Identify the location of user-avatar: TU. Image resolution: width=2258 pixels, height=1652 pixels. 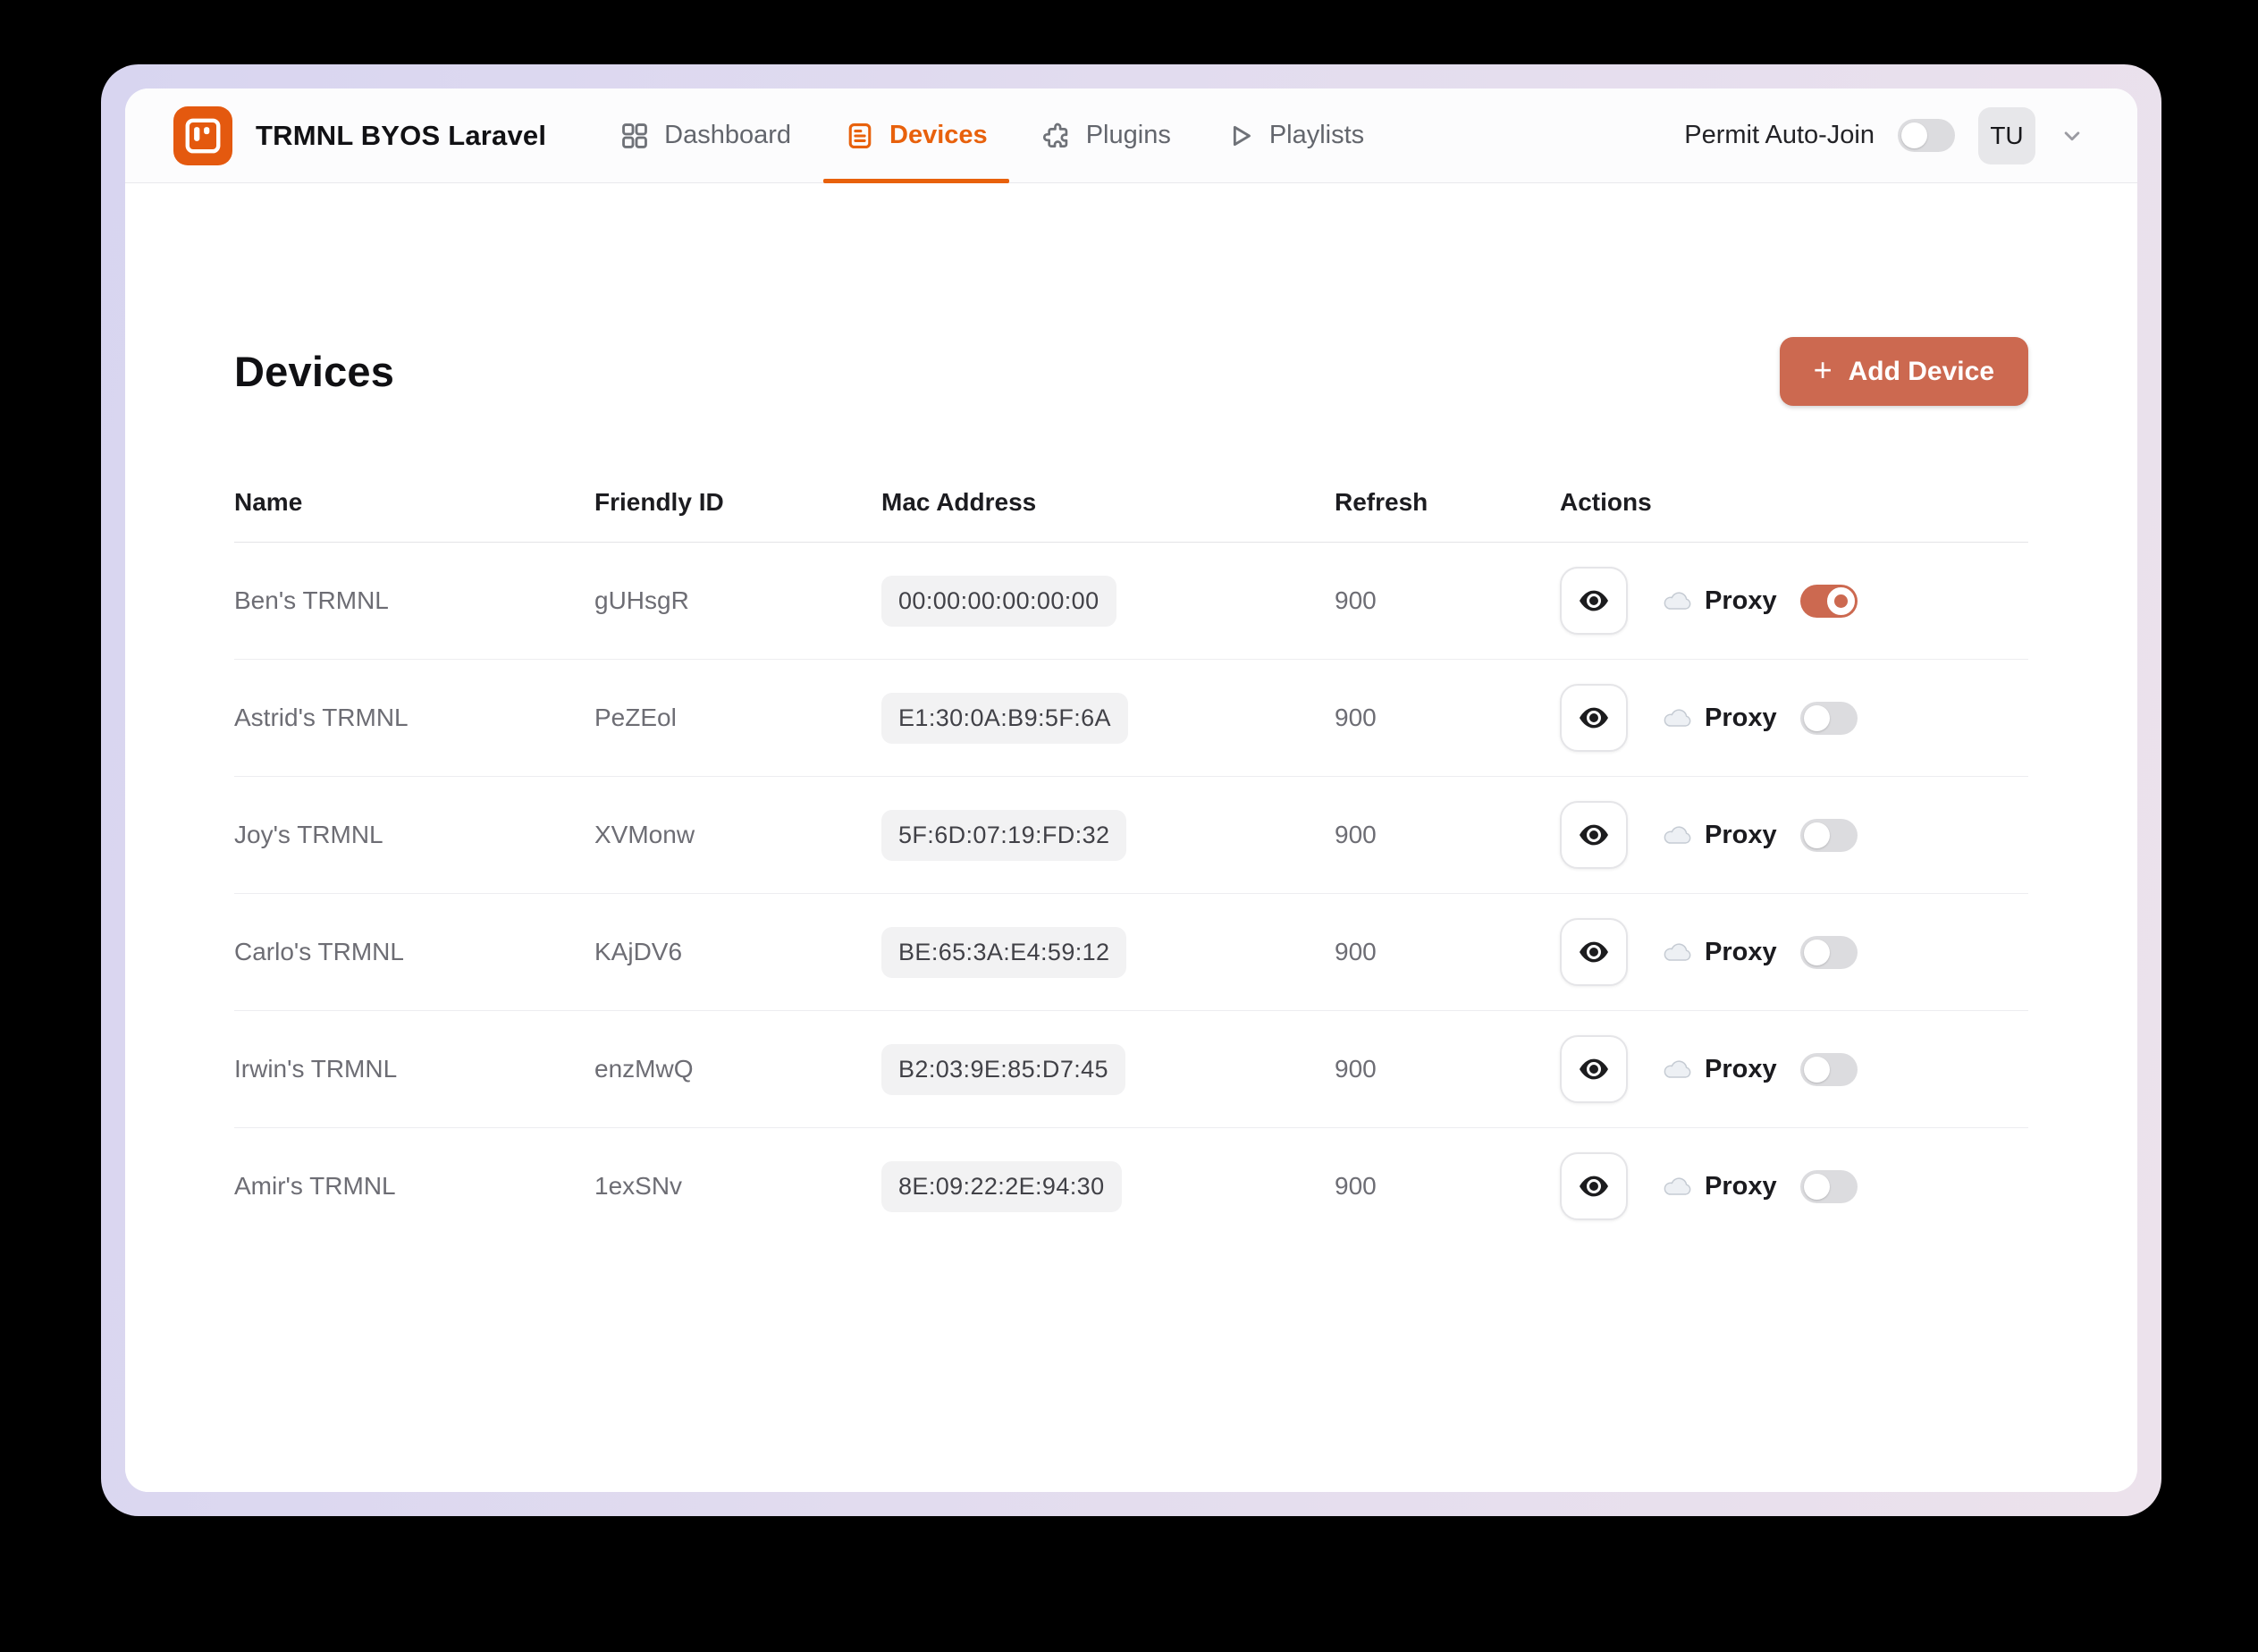
(2006, 135).